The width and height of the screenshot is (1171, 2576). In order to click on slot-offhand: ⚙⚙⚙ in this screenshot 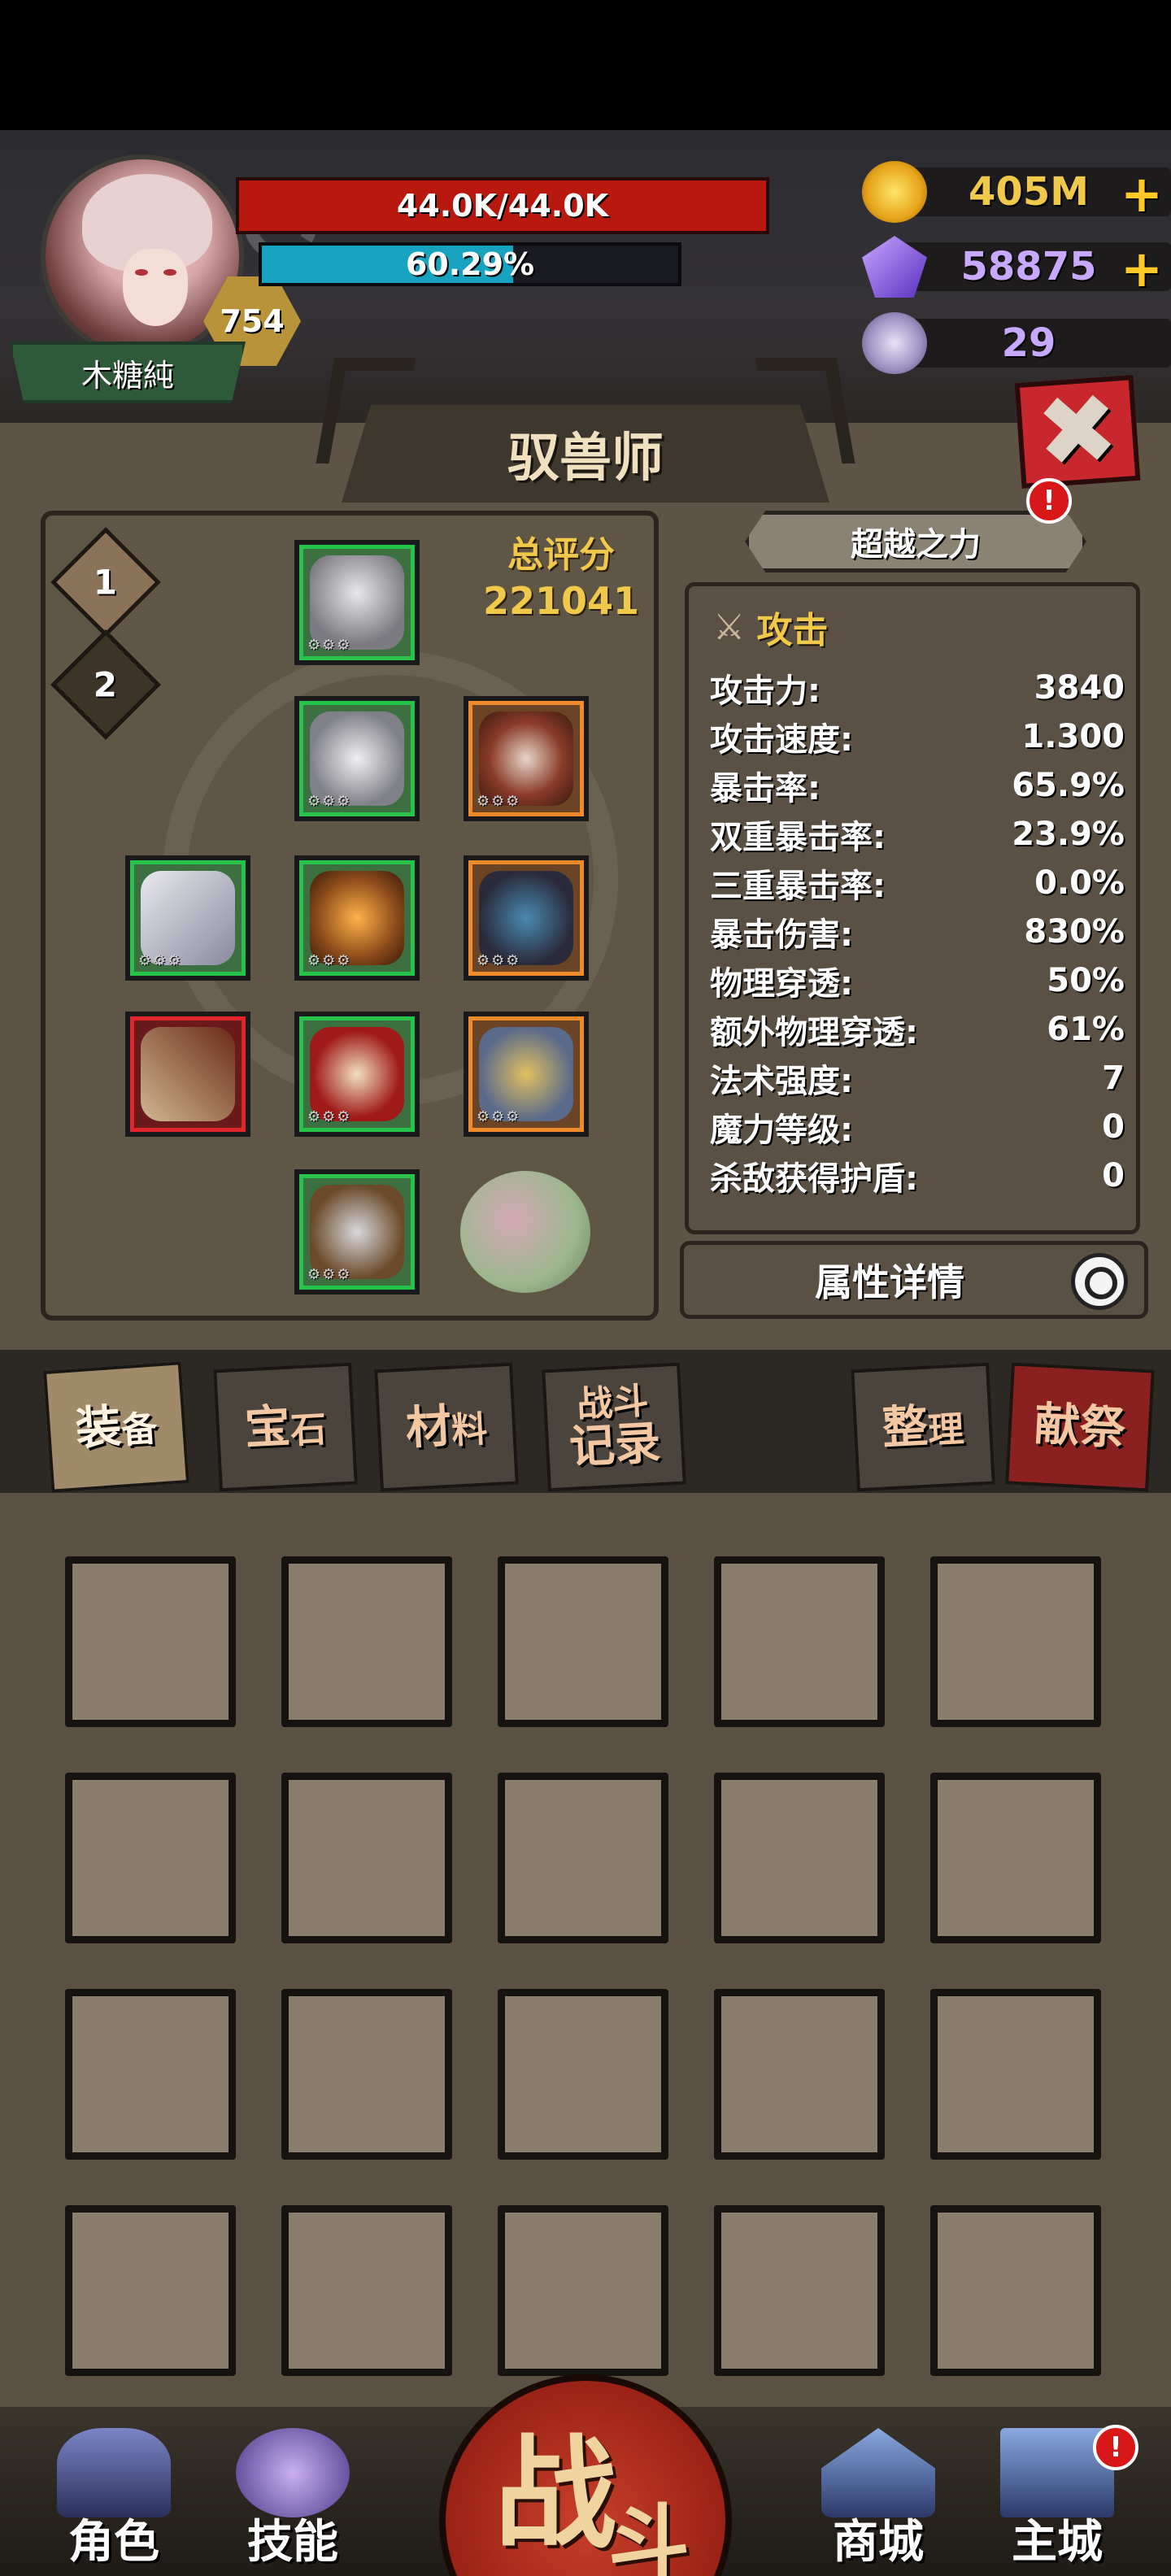, I will do `click(526, 1074)`.